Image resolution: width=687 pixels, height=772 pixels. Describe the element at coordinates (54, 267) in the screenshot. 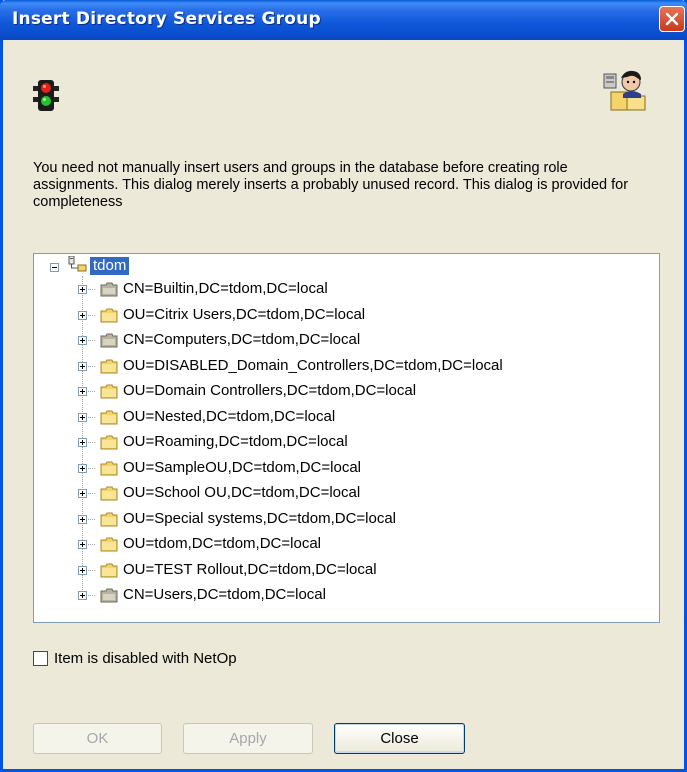

I see `collapse-icon` at that location.